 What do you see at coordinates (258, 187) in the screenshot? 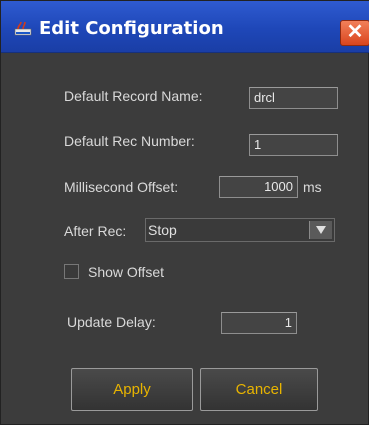
I see `ms-offset-field: 1000` at bounding box center [258, 187].